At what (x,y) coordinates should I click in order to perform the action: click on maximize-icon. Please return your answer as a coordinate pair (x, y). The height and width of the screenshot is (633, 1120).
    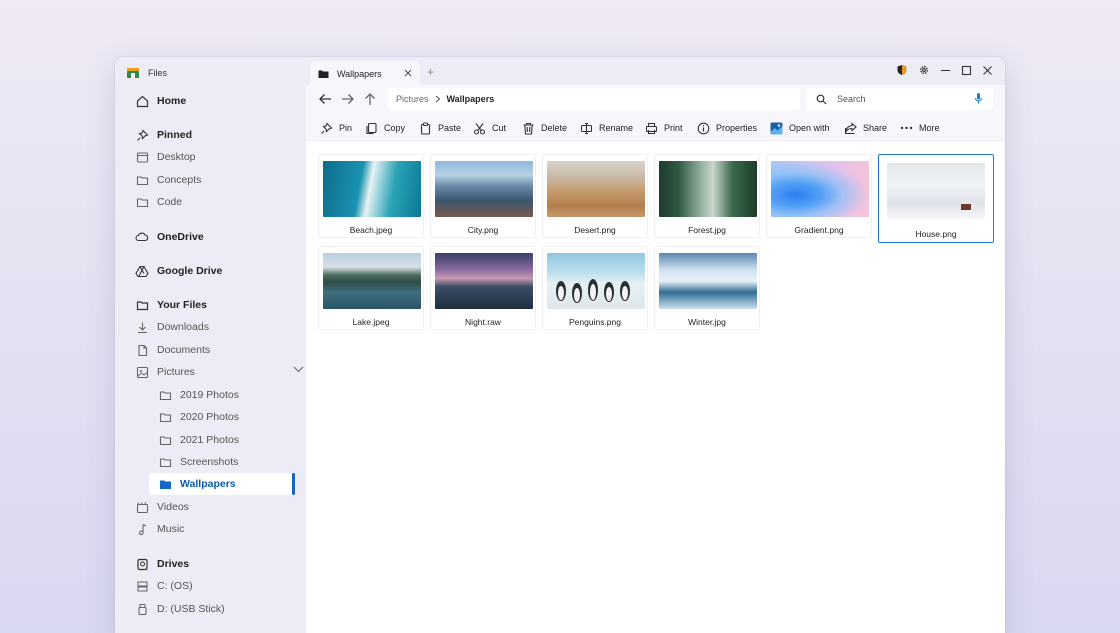
    Looking at the image, I should click on (966, 70).